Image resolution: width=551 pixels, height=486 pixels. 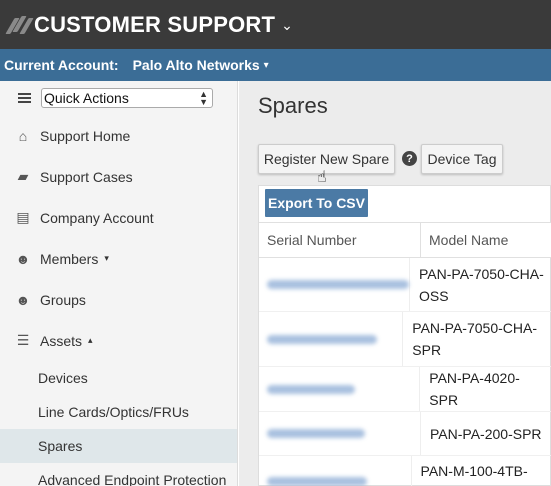 I want to click on list-icon: ☰, so click(x=23, y=340).